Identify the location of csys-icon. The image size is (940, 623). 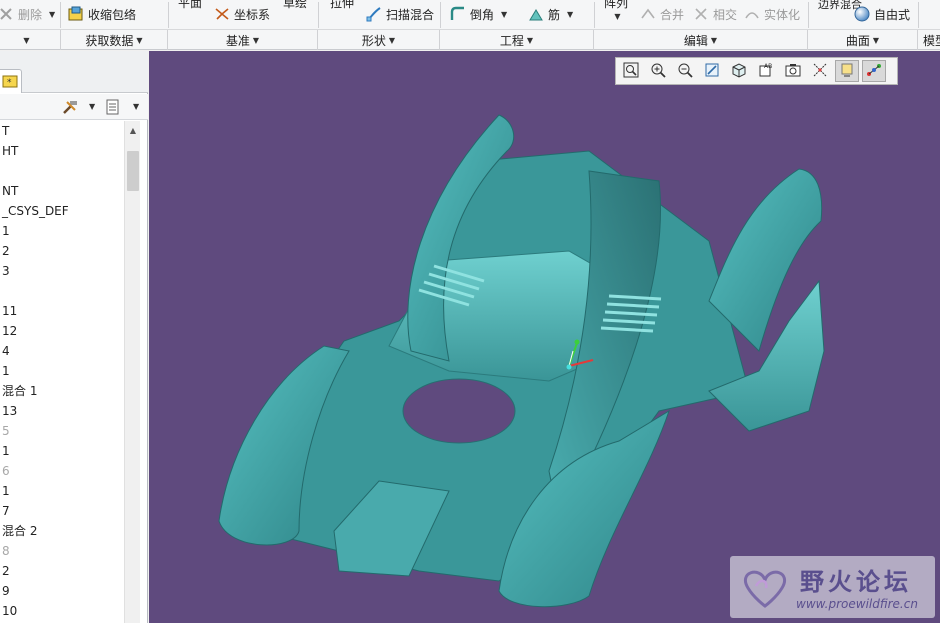
(222, 14).